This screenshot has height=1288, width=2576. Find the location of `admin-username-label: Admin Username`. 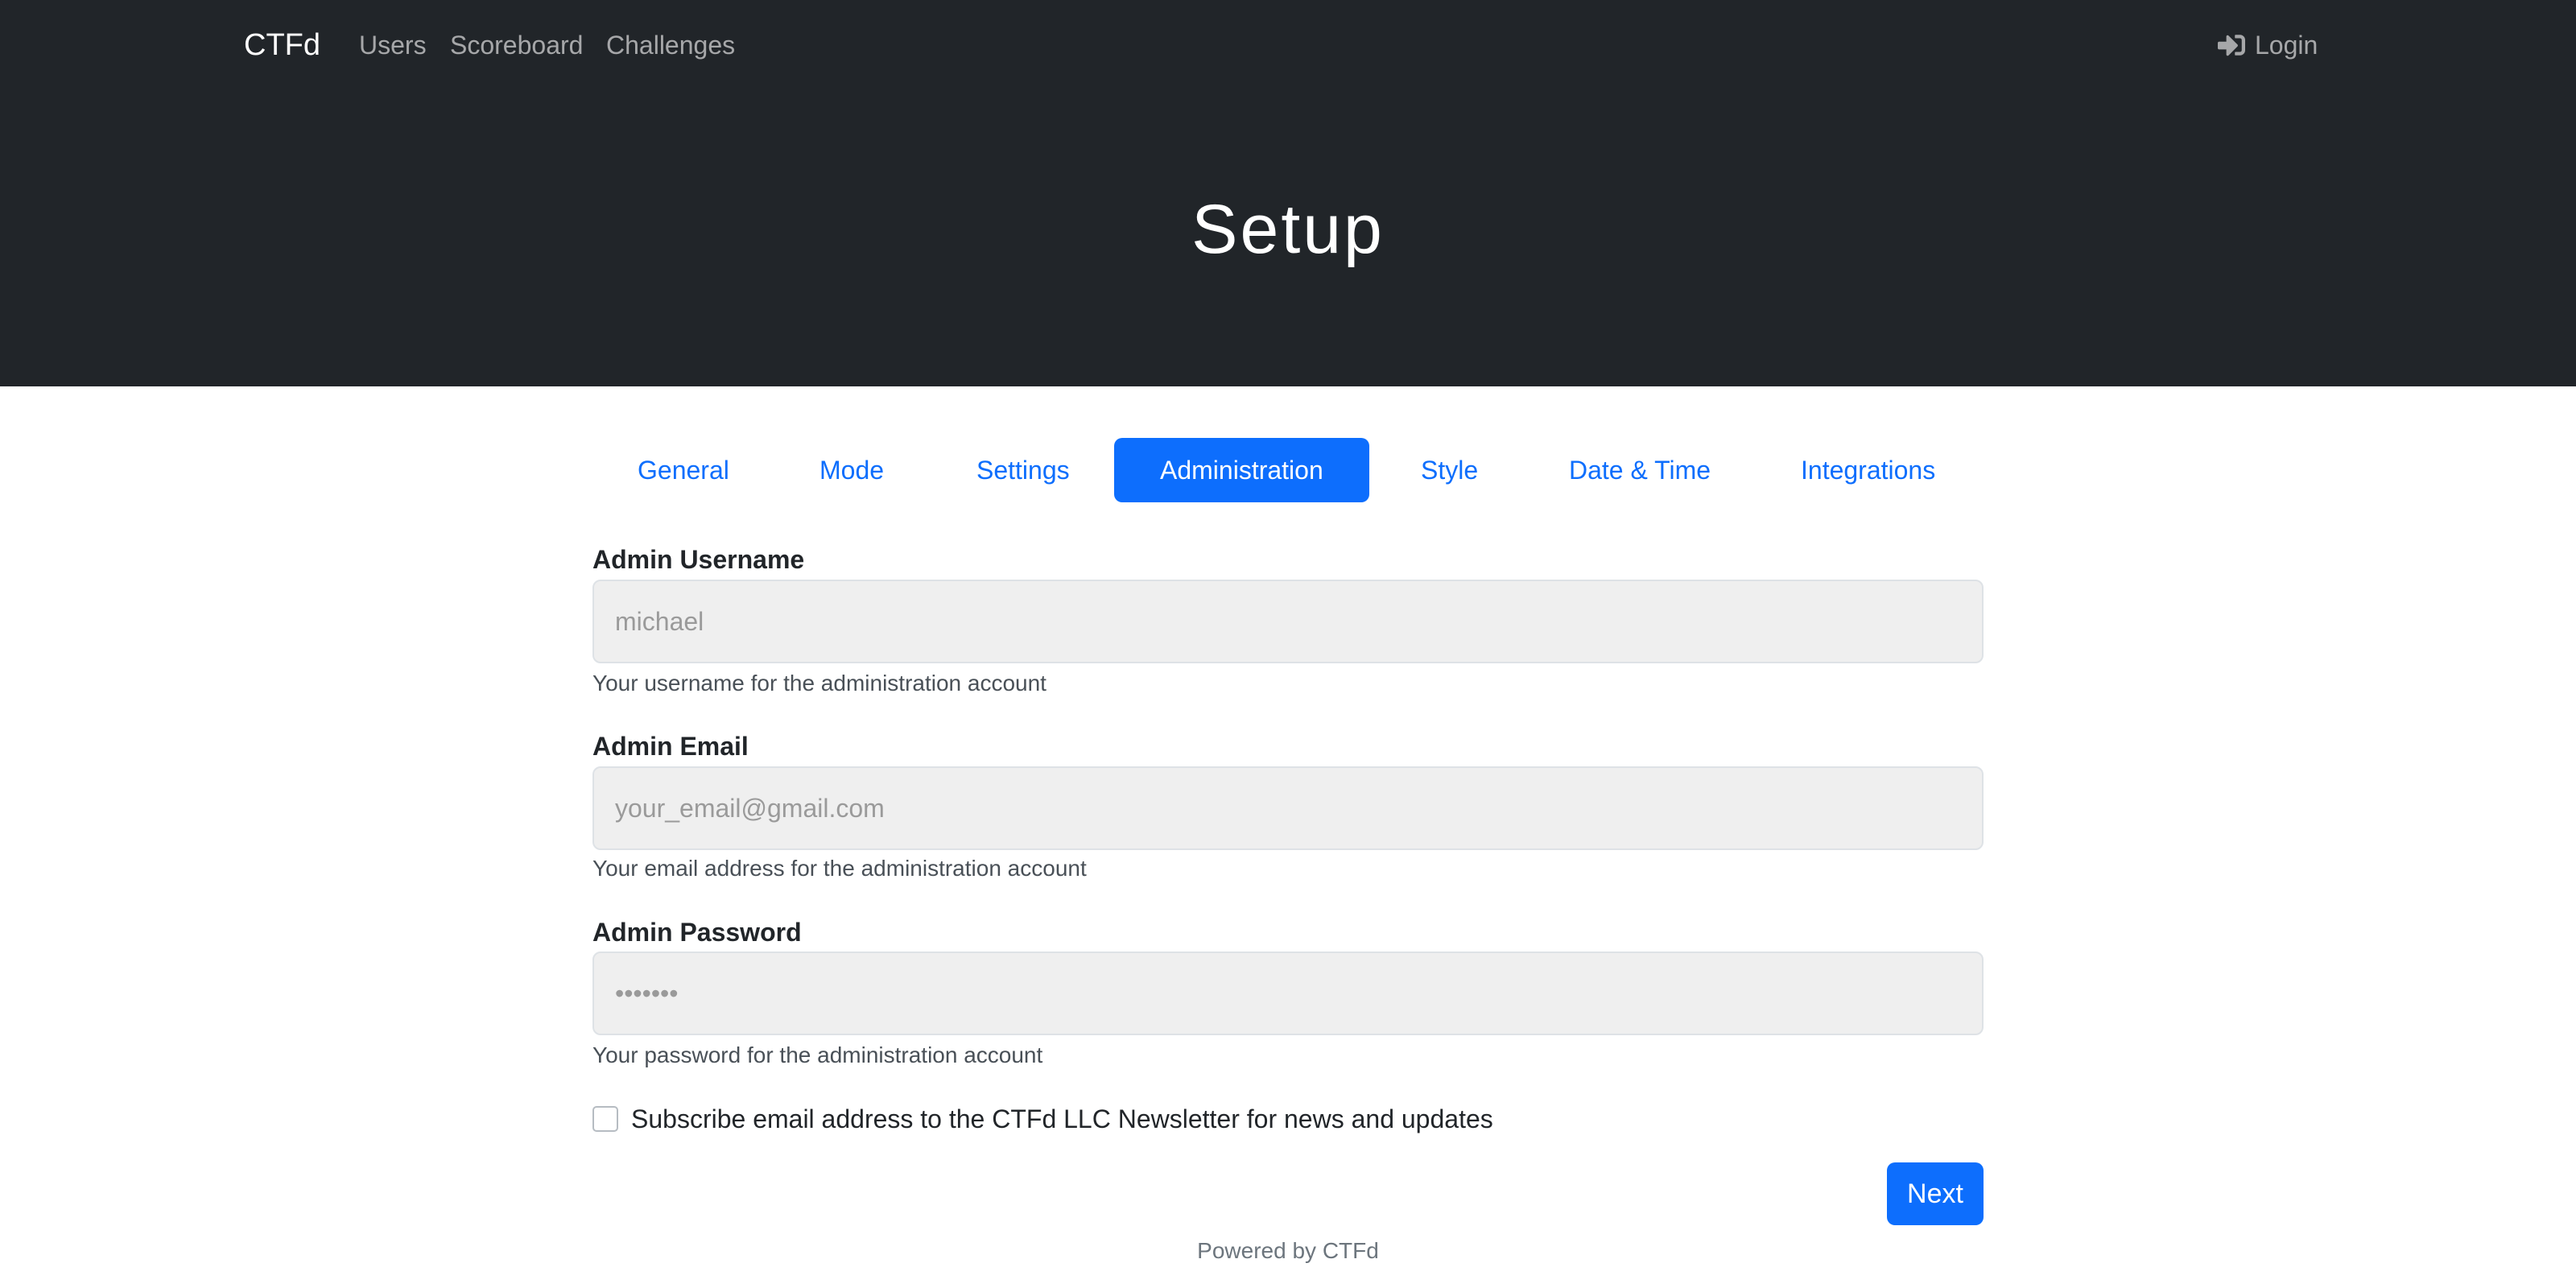

admin-username-label: Admin Username is located at coordinates (698, 559).